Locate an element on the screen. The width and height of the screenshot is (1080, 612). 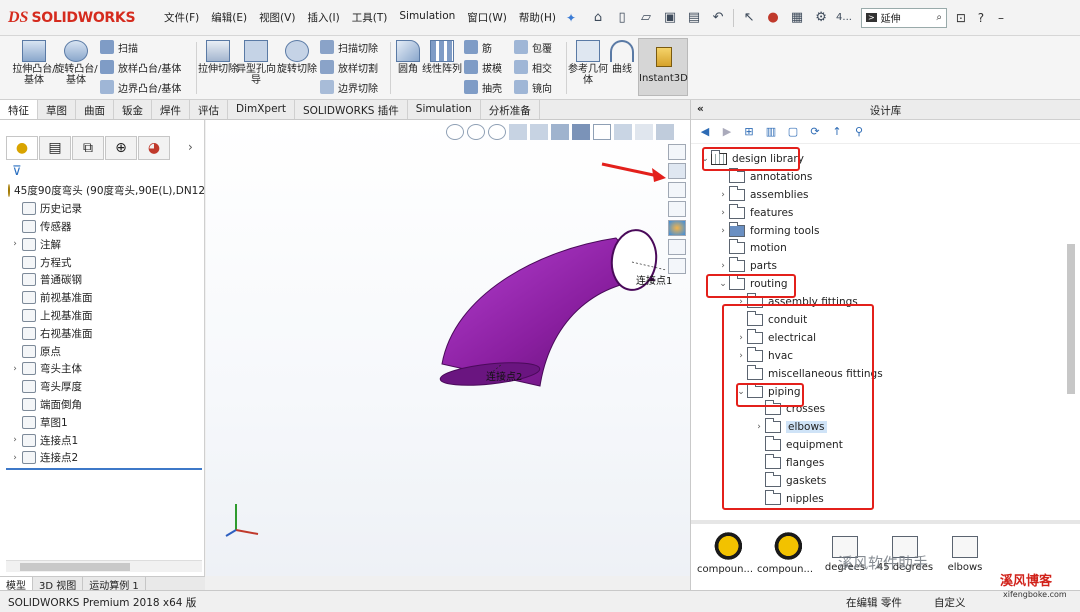
tree-item: › 注解 is located at coordinates (102, 244).